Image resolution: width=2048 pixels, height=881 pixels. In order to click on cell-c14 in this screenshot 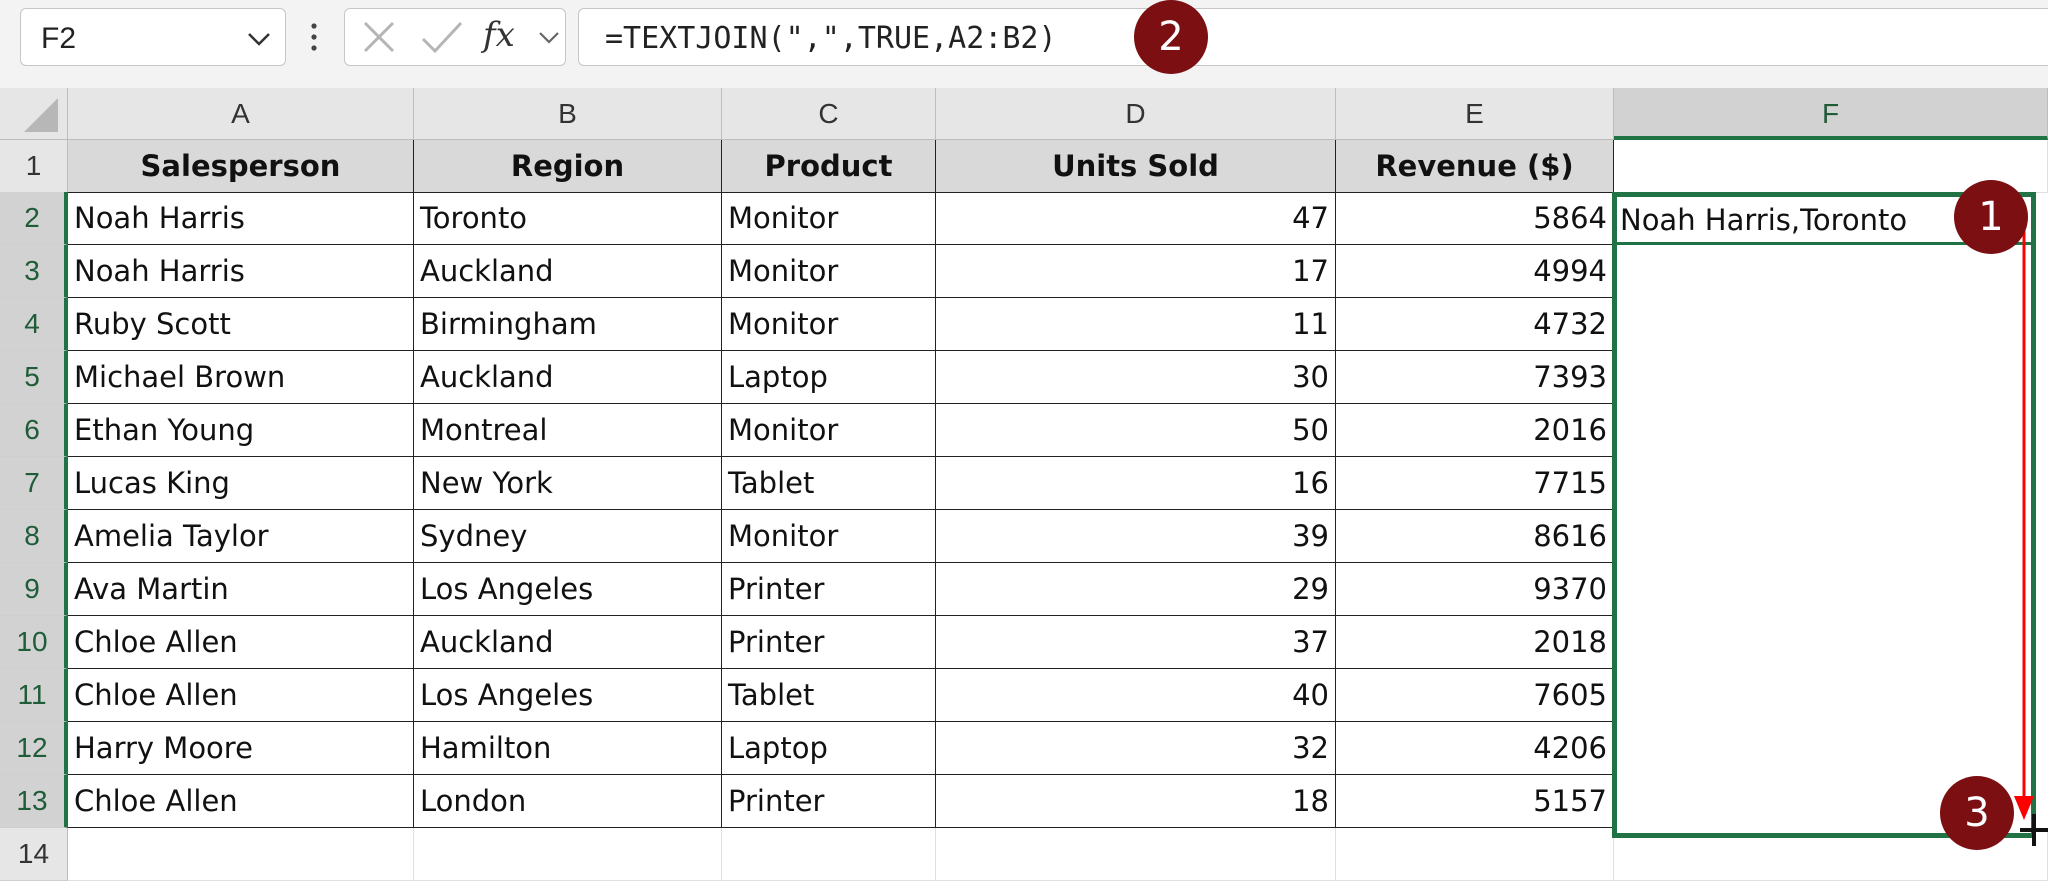, I will do `click(829, 854)`.